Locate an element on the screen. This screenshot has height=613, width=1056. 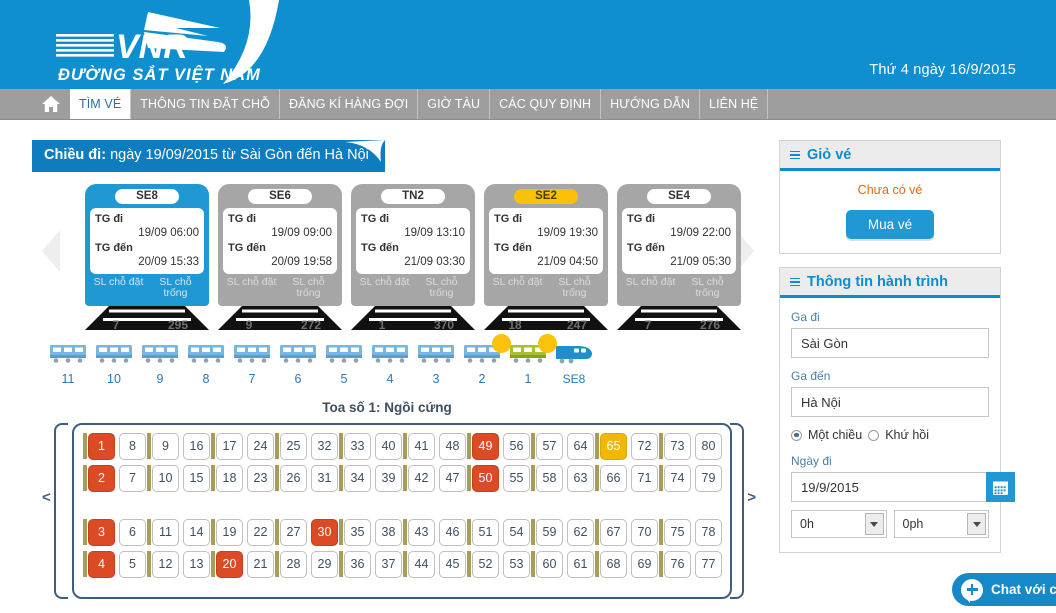
carriage-item: 11 is located at coordinates (68, 363).